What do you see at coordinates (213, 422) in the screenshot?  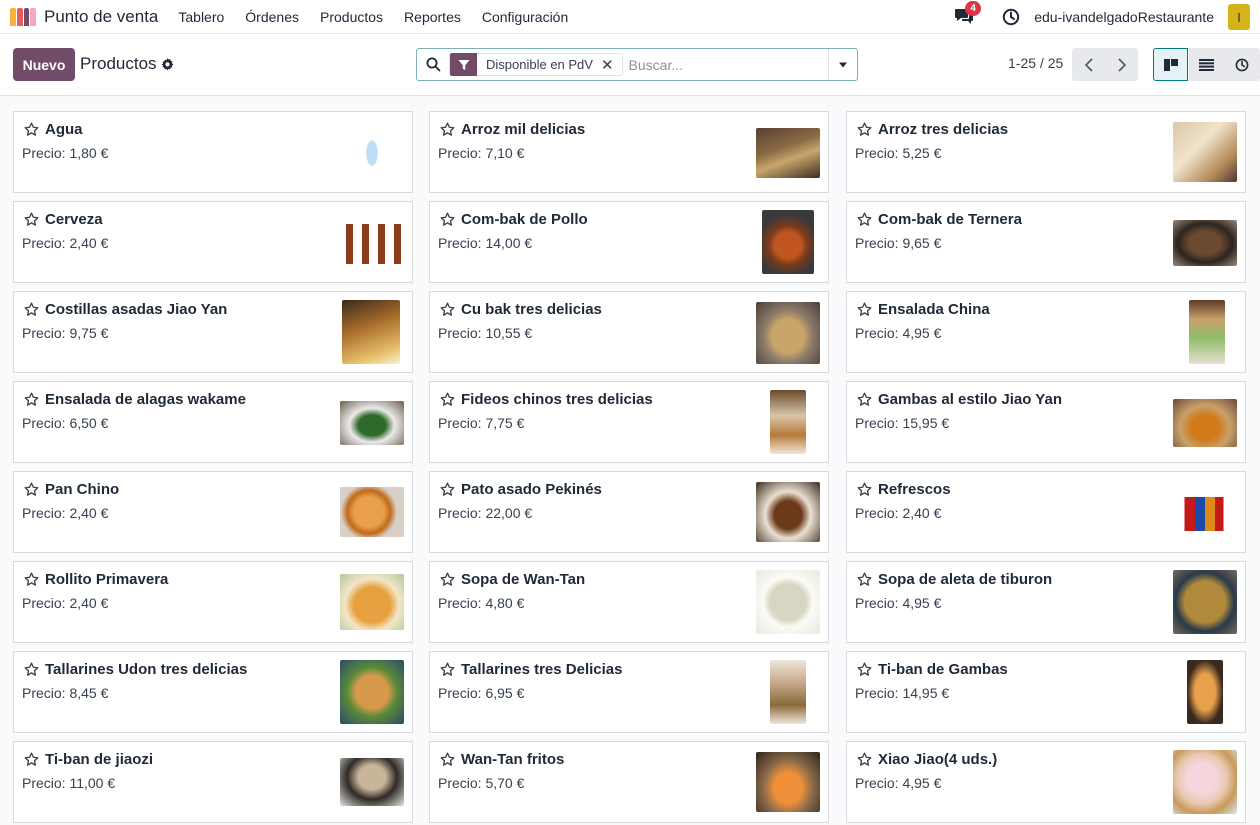 I see `product-card: Ensalada de alagas wakame Precio: 6,50 €` at bounding box center [213, 422].